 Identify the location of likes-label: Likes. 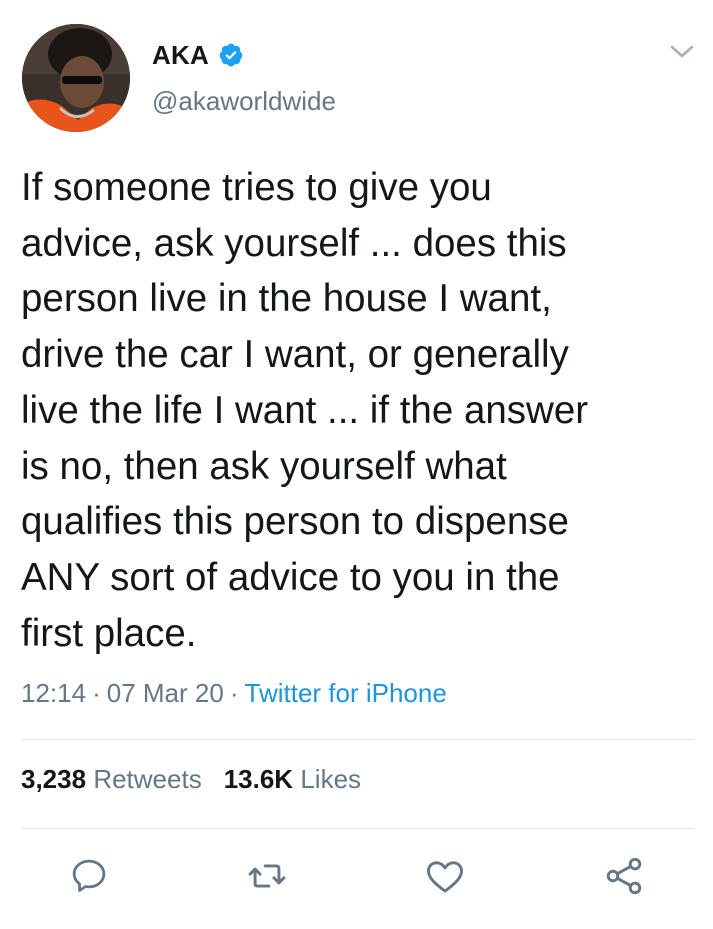
(331, 779).